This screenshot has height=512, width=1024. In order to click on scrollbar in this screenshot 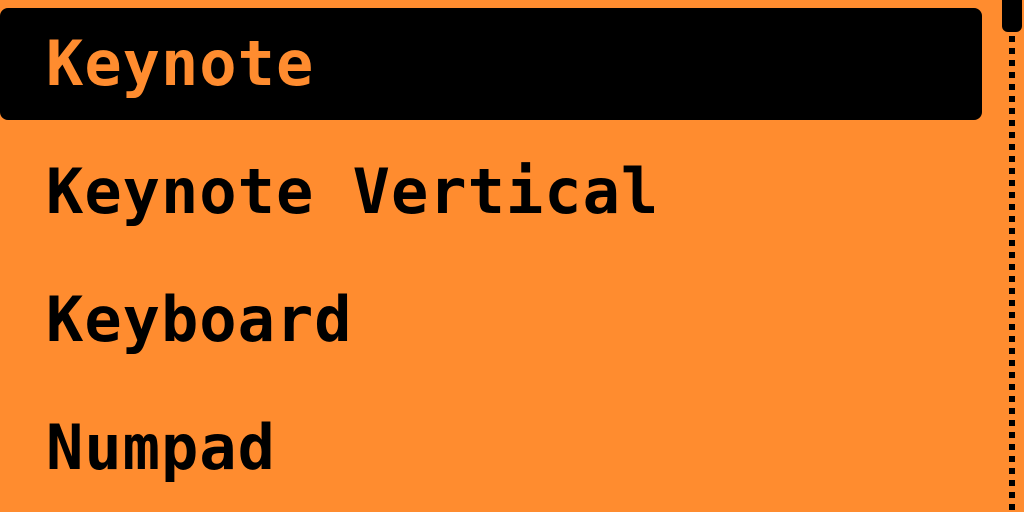, I will do `click(1012, 256)`.